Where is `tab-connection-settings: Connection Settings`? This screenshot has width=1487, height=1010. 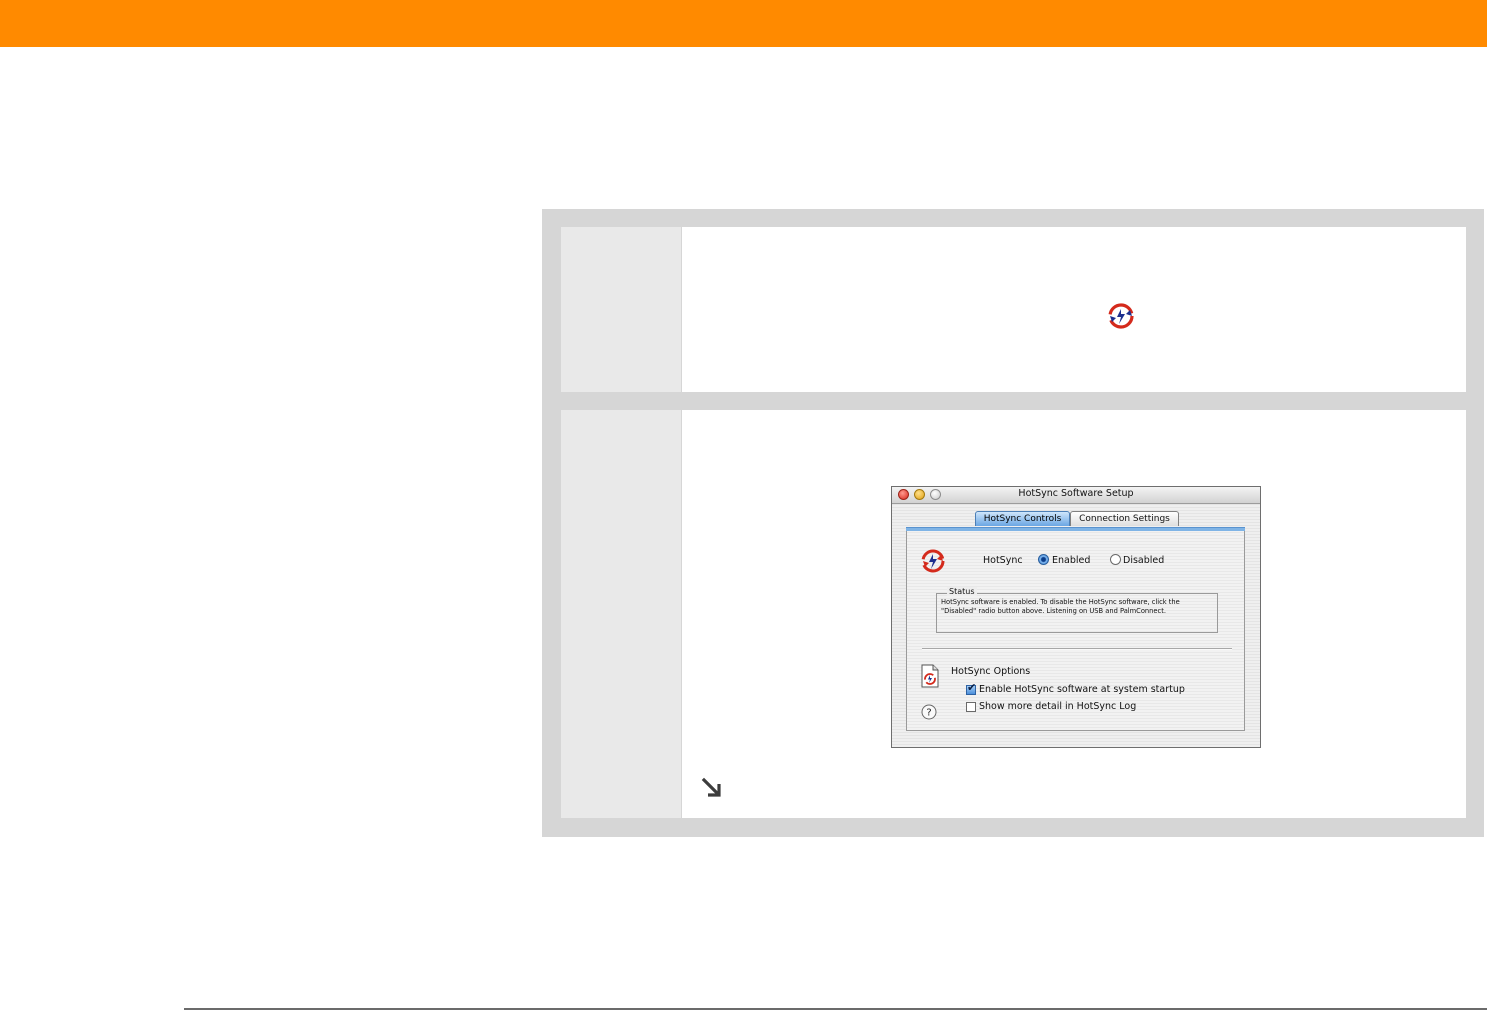 tab-connection-settings: Connection Settings is located at coordinates (1124, 518).